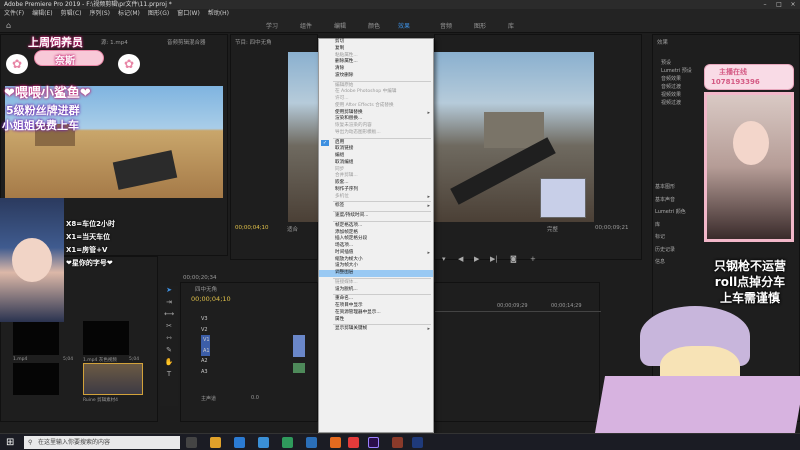 This screenshot has height=450, width=800. Describe the element at coordinates (765, 4) in the screenshot. I see `minimize-button: –` at that location.